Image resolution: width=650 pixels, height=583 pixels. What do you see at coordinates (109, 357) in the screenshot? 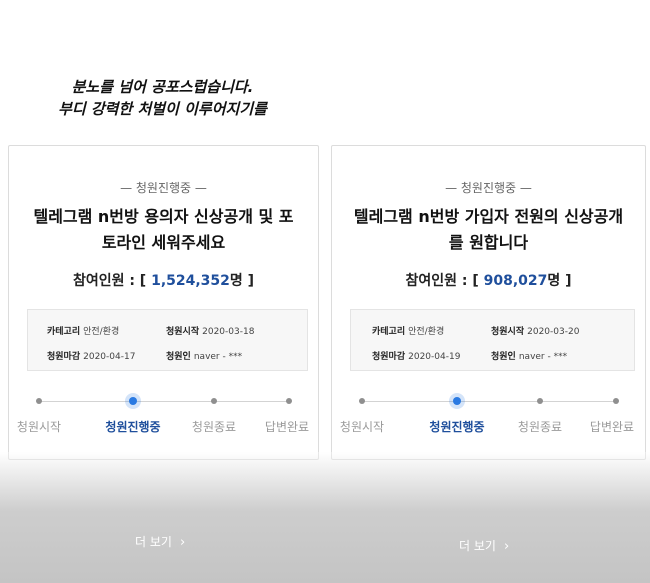
I see `info-deadline-value: 2020-04-17` at bounding box center [109, 357].